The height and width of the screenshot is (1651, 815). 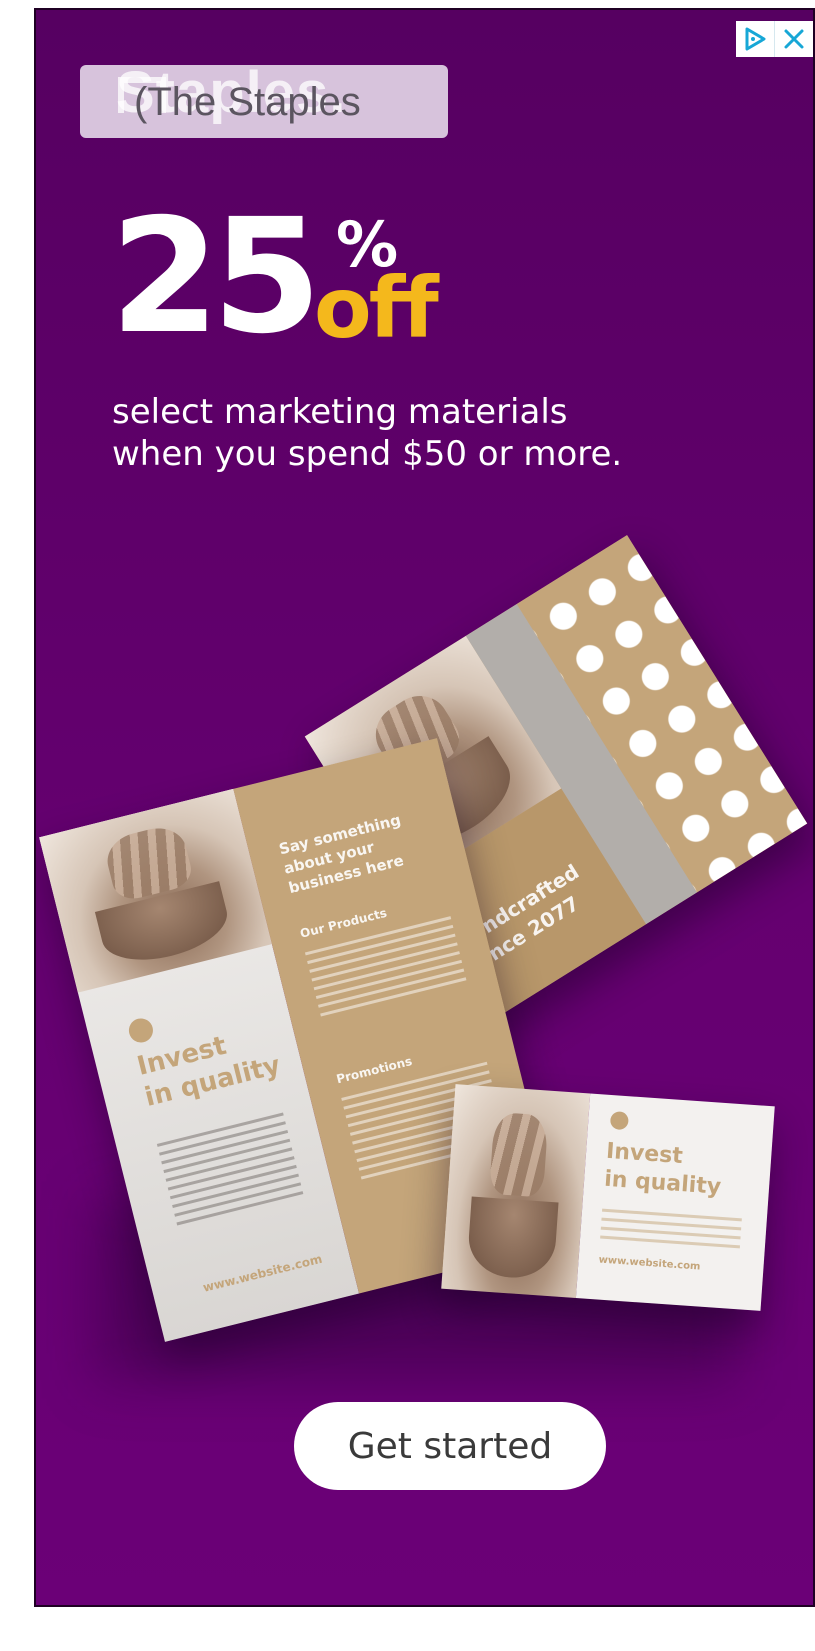 I want to click on logo-text: (The Staples, so click(x=247, y=102).